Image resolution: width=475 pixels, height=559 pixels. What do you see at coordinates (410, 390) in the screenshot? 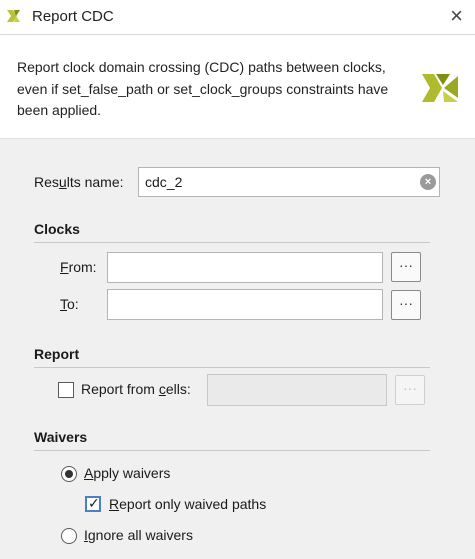
I see `cells-browse-button: ···` at bounding box center [410, 390].